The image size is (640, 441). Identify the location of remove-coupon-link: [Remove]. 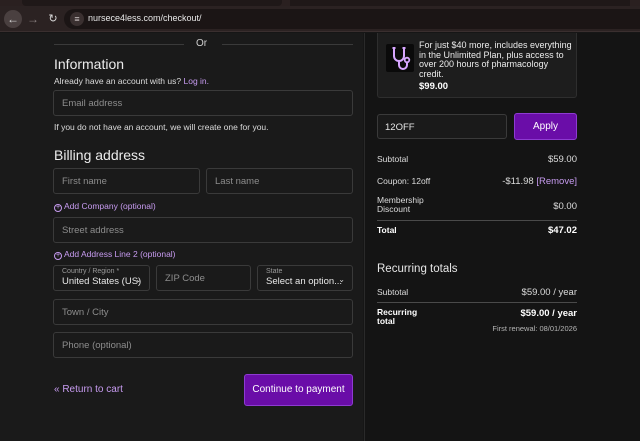
(556, 181).